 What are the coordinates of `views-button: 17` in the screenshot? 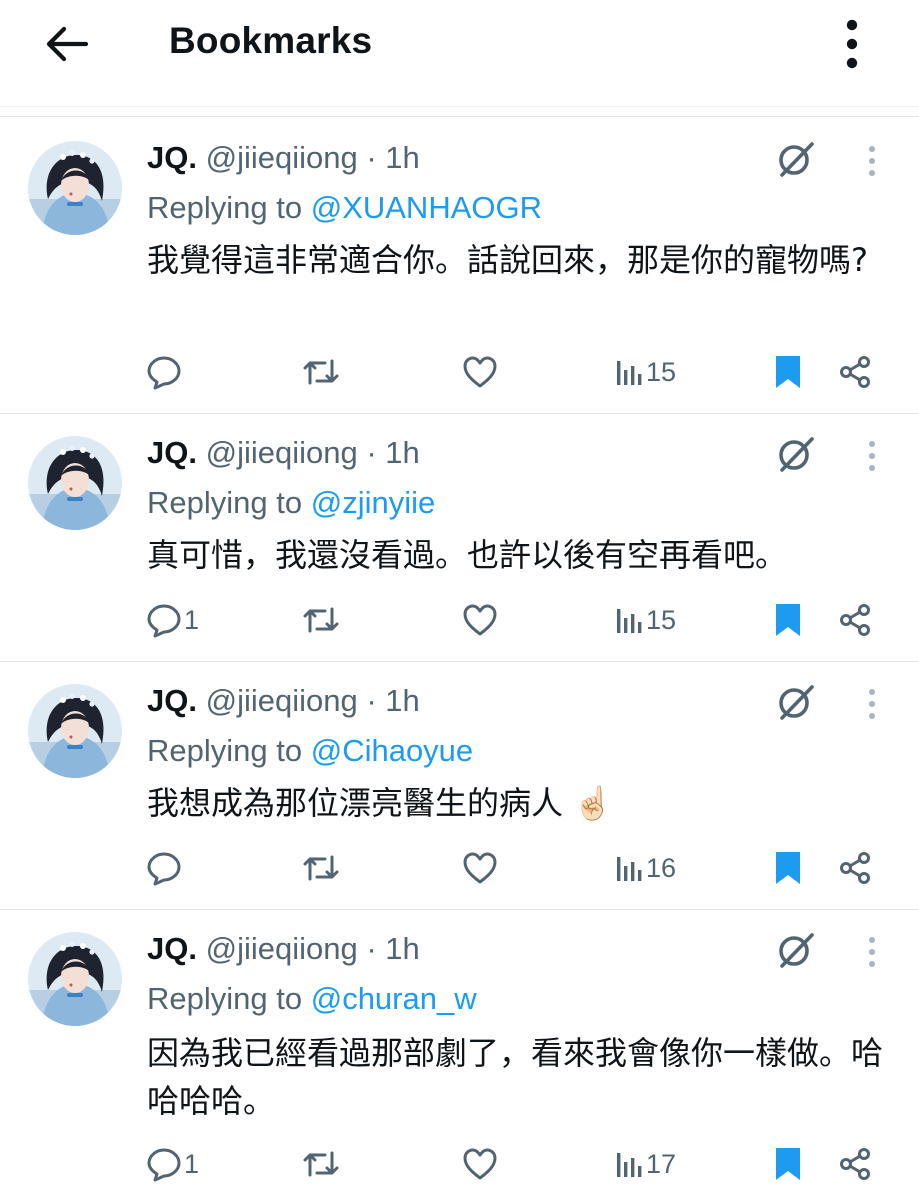 It's located at (645, 1164).